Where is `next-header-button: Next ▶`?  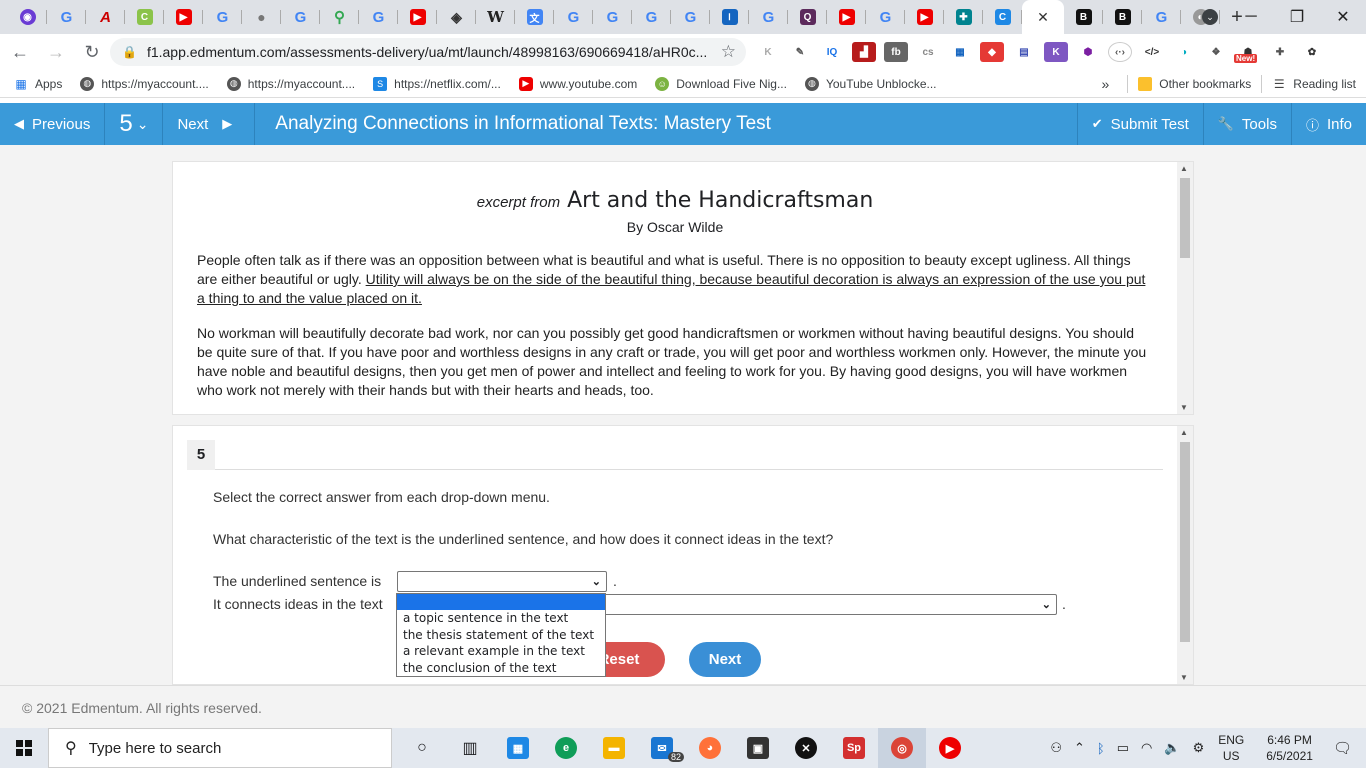 next-header-button: Next ▶ is located at coordinates (209, 124).